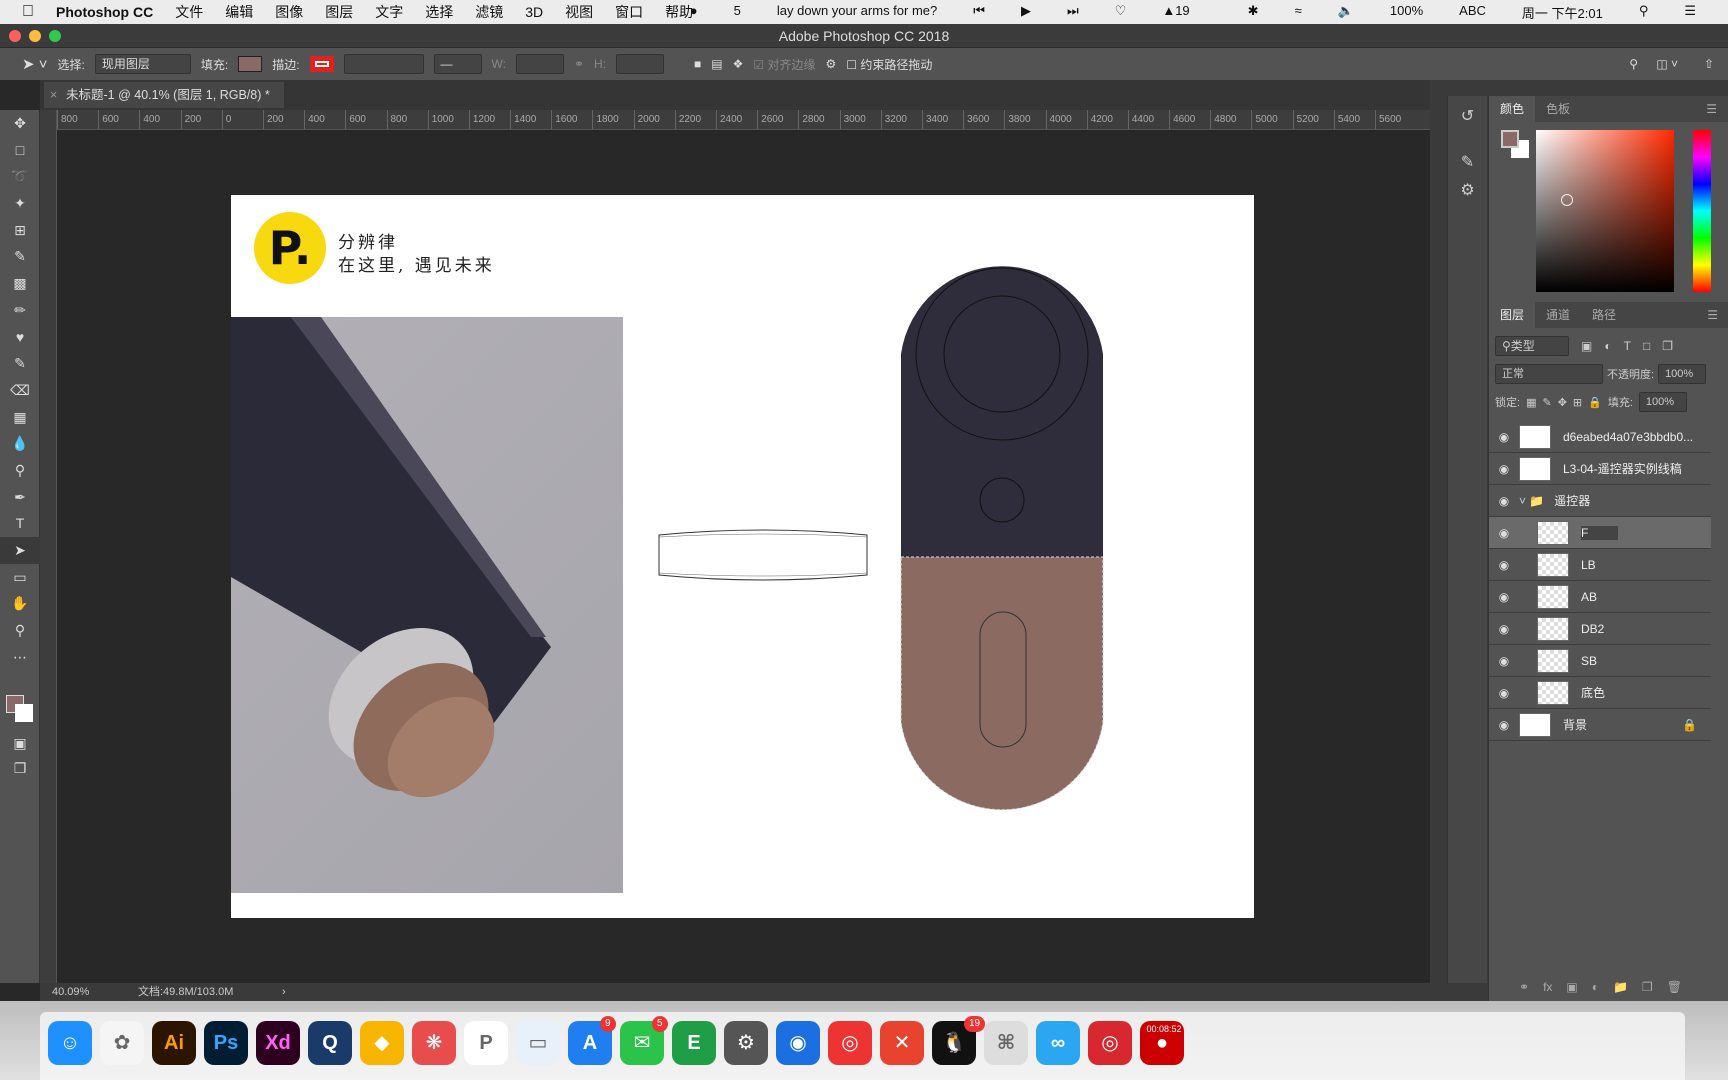 This screenshot has height=1080, width=1728. What do you see at coordinates (330, 1043) in the screenshot?
I see `dock-app-quicktime: Q` at bounding box center [330, 1043].